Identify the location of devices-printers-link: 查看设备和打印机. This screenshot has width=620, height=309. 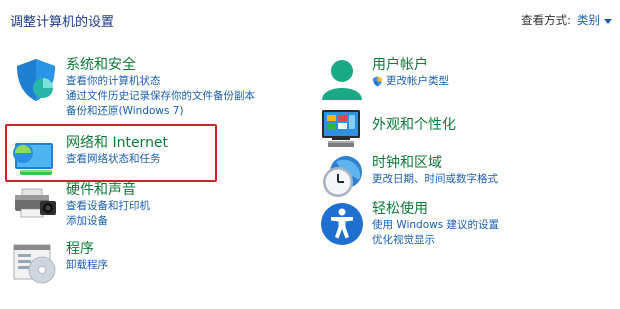
(108, 206).